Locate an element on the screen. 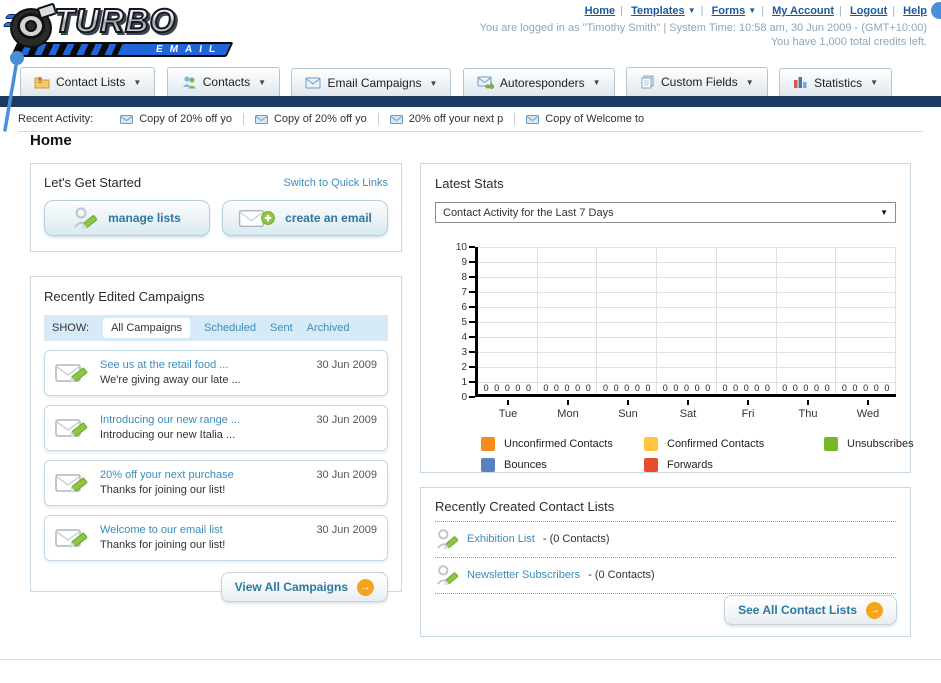 The width and height of the screenshot is (941, 683). header-link-my-account: My Account is located at coordinates (803, 11).